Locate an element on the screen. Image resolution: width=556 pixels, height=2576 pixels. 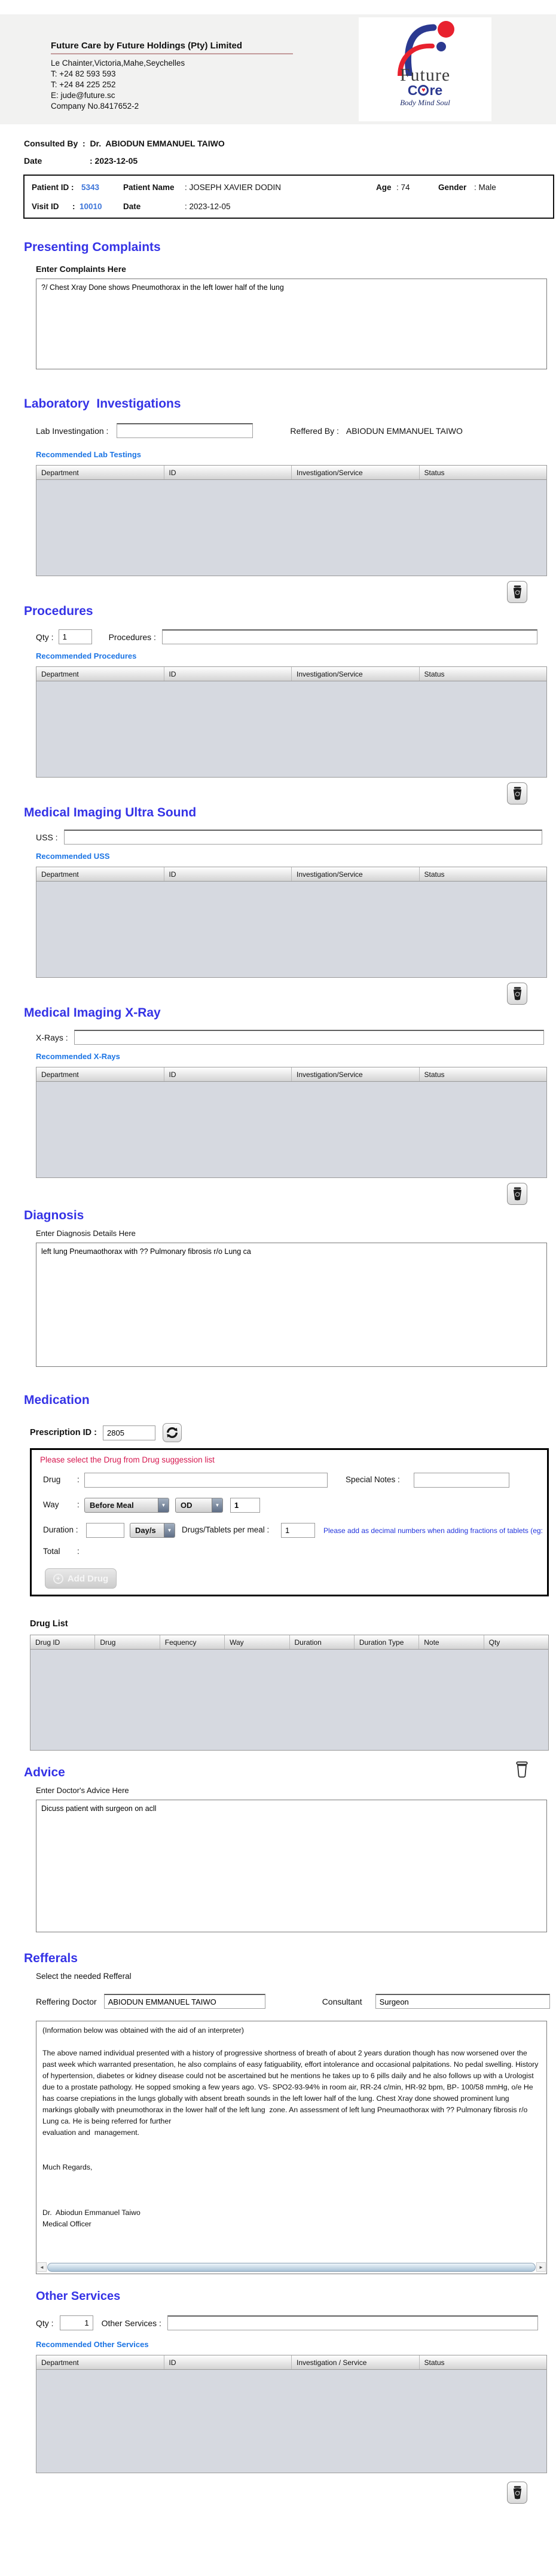
way-colon: : is located at coordinates (79, 1504).